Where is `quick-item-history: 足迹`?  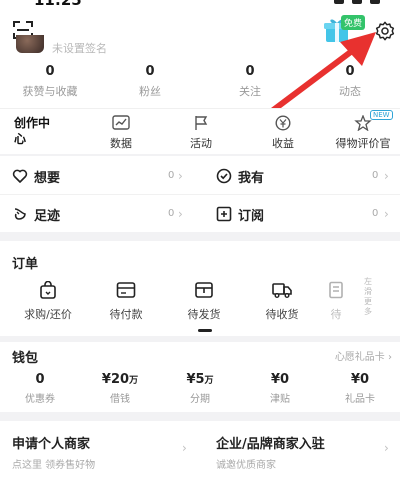 quick-item-history: 足迹 is located at coordinates (36, 214).